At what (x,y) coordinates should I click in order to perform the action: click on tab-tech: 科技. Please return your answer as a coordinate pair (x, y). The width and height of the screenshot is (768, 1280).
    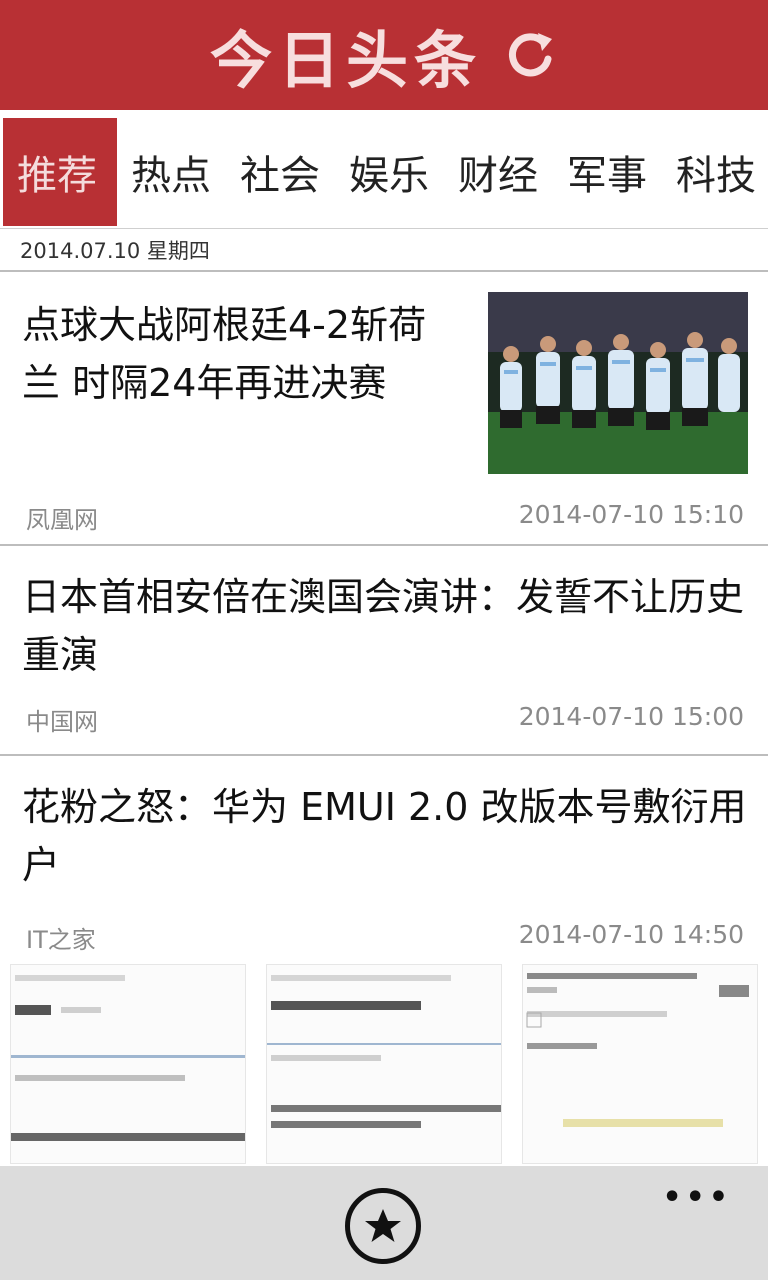
    Looking at the image, I should click on (714, 172).